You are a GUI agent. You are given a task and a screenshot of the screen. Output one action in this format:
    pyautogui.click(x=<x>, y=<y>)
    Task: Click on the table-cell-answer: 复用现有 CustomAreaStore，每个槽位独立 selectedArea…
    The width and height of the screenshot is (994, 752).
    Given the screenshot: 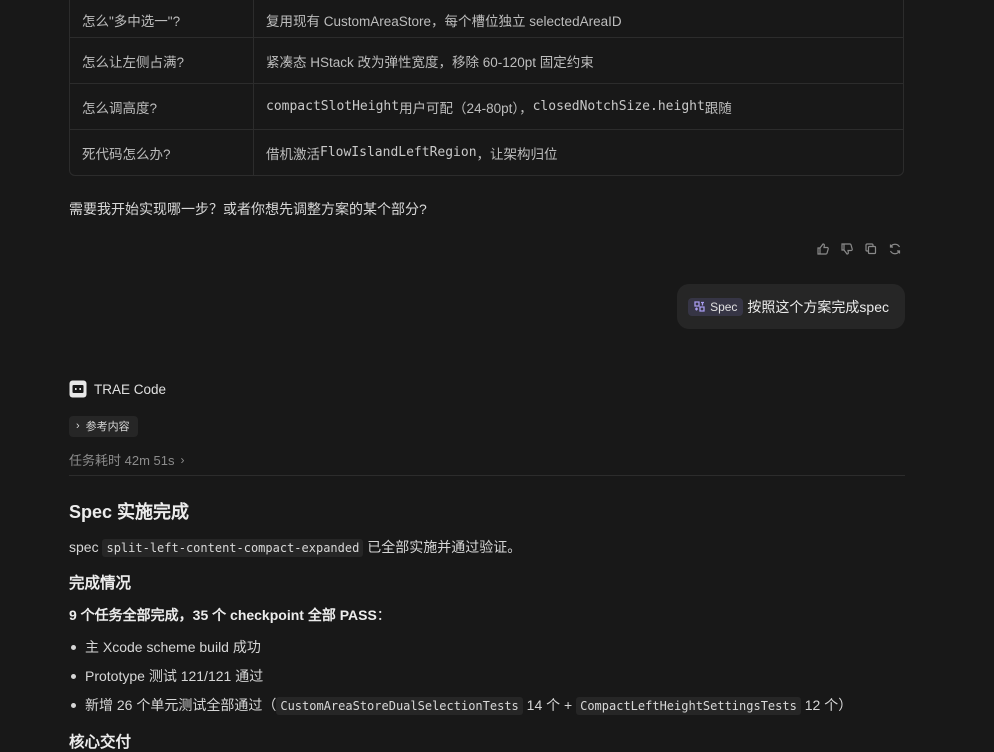 What is the action you would take?
    pyautogui.click(x=578, y=18)
    